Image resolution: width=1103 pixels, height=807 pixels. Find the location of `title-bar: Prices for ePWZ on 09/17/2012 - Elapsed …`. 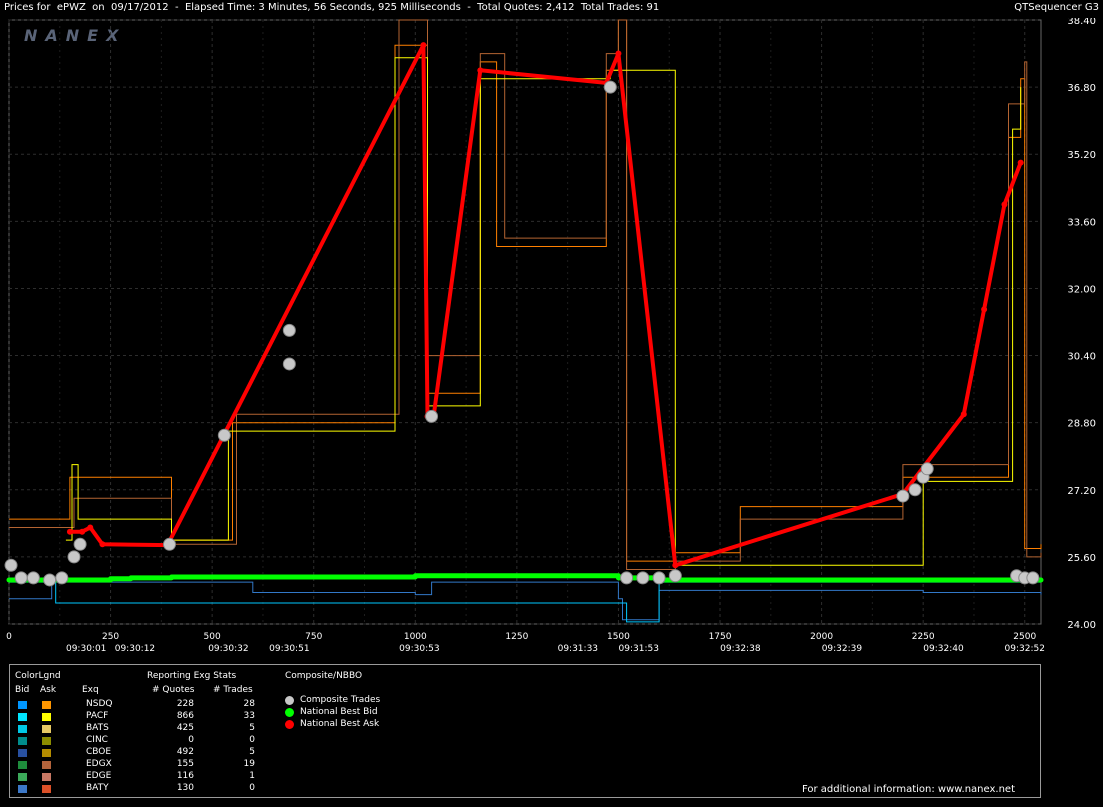

title-bar: Prices for ePWZ on 09/17/2012 - Elapsed … is located at coordinates (551, 9).